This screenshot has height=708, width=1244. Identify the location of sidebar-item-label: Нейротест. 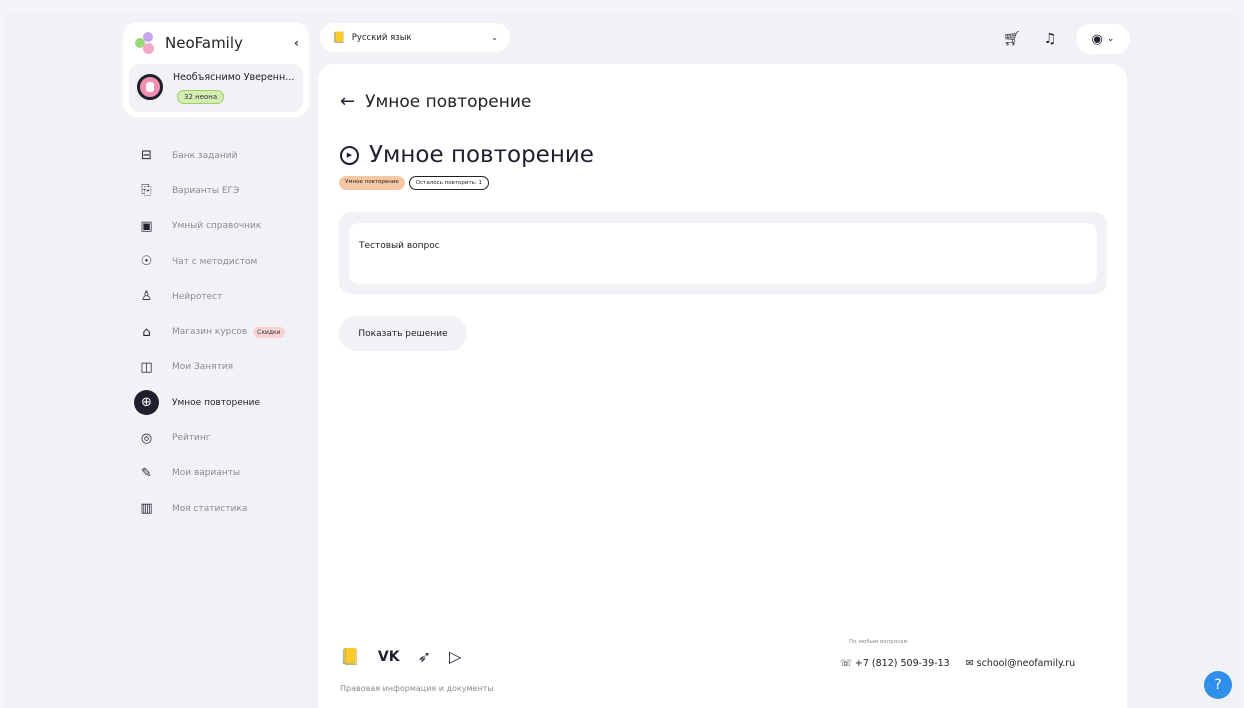
(197, 296).